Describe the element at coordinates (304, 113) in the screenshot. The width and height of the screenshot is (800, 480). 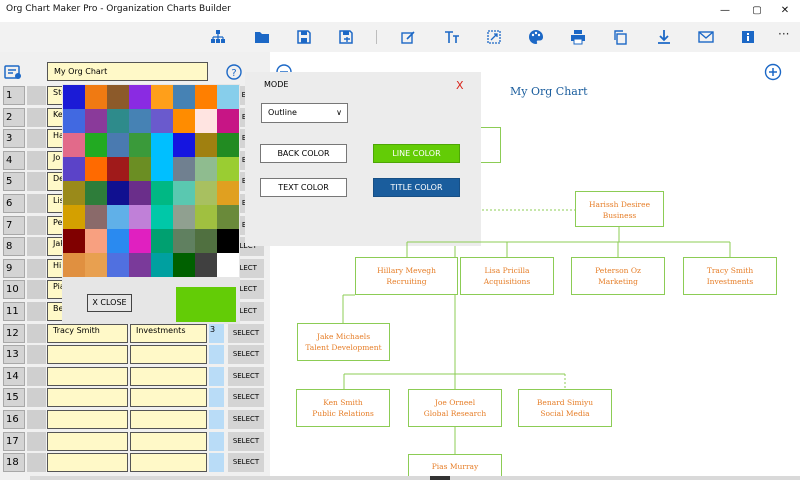
I see `mode-select: Outline ∨` at that location.